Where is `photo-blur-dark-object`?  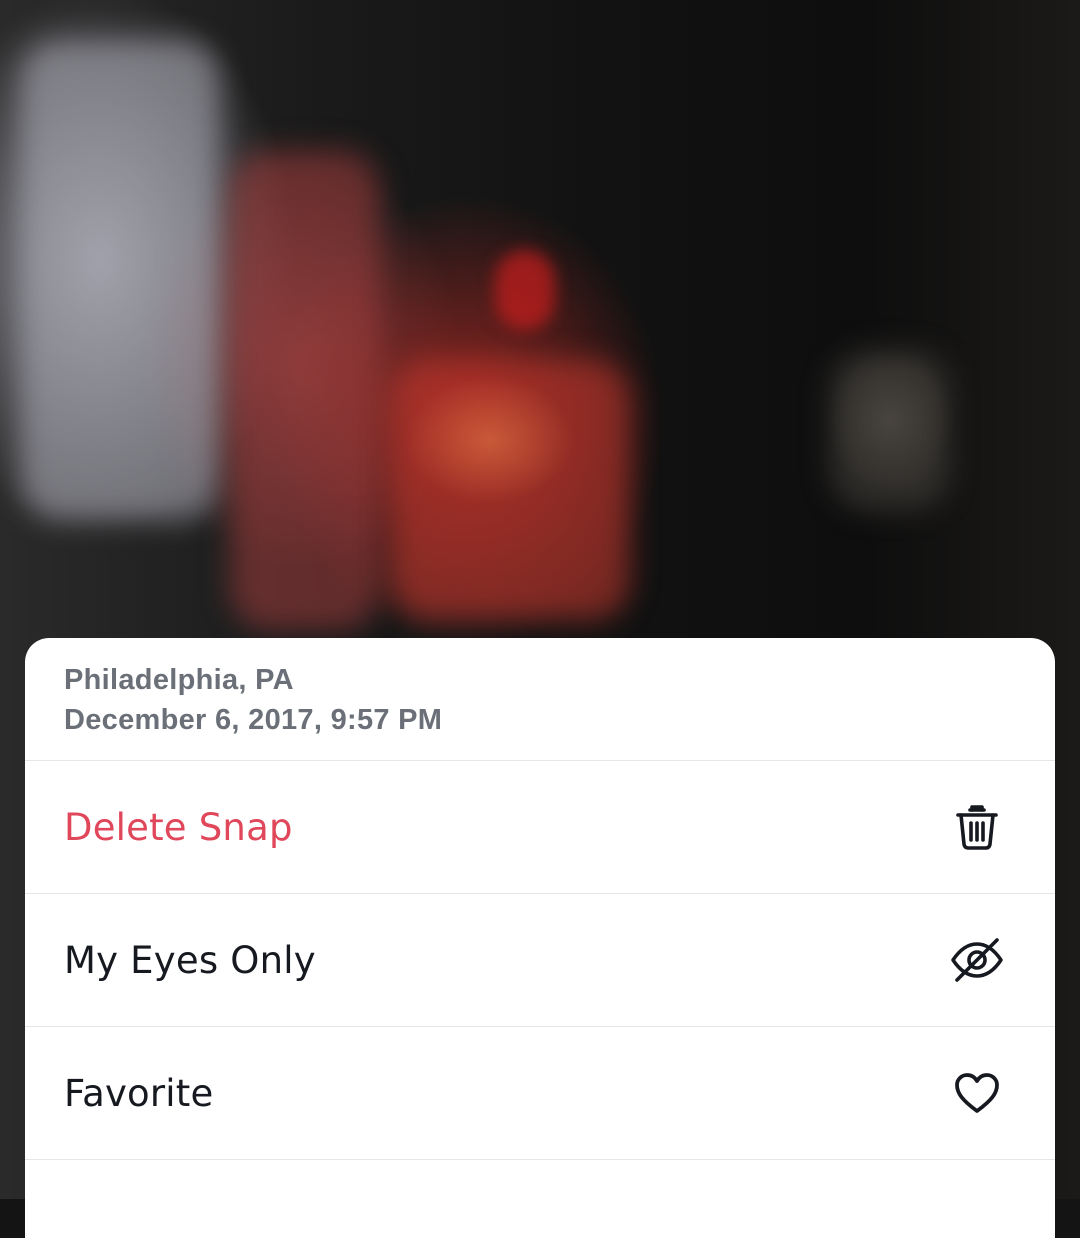
photo-blur-dark-object is located at coordinates (890, 430).